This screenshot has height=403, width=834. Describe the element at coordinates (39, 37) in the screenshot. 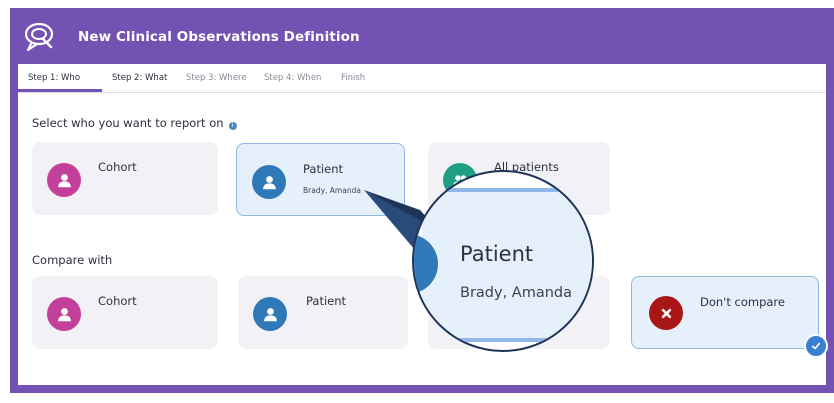

I see `speech-bubble-logo-icon` at that location.